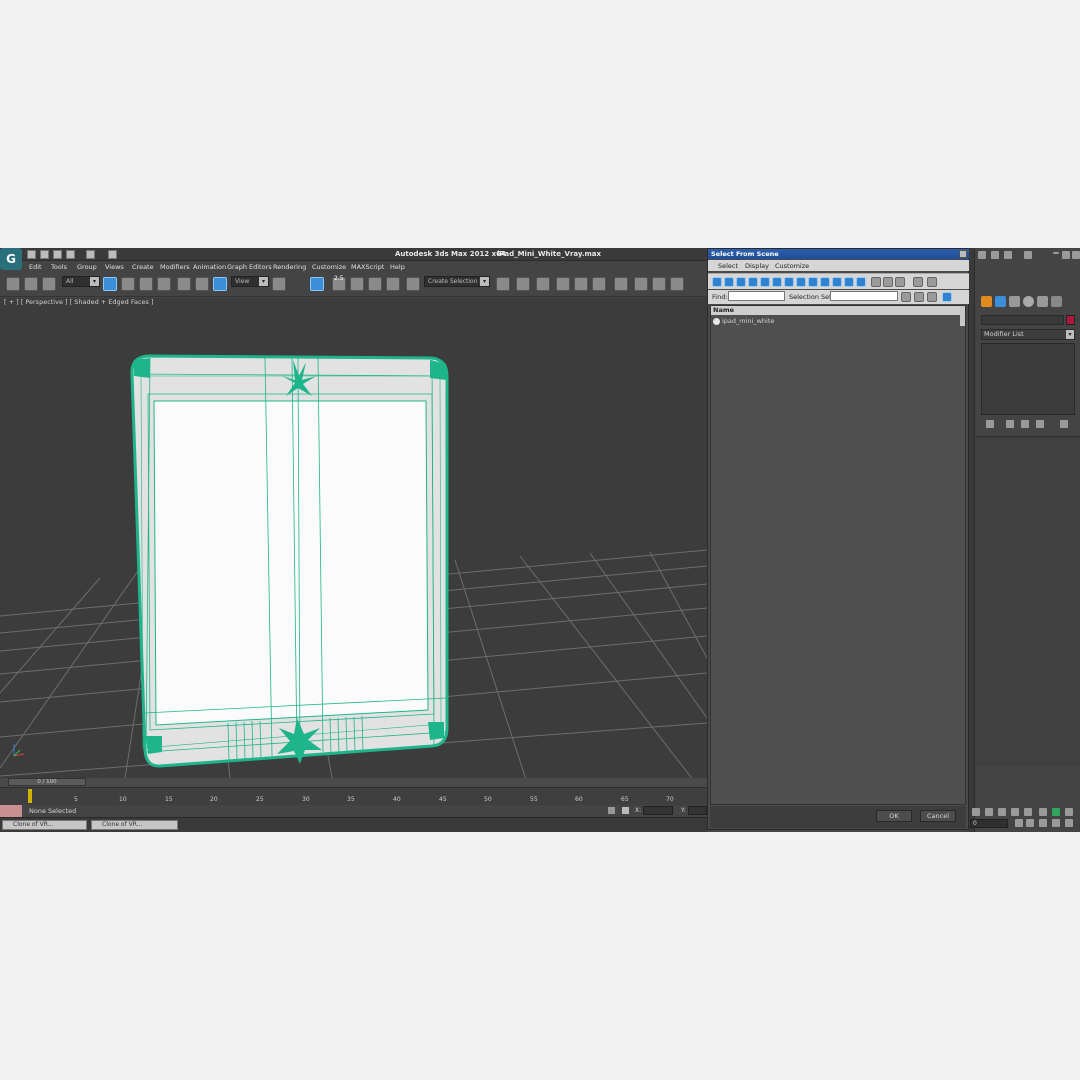 The image size is (1080, 1080). Describe the element at coordinates (59, 267) in the screenshot. I see `menu-tools: Tools` at that location.